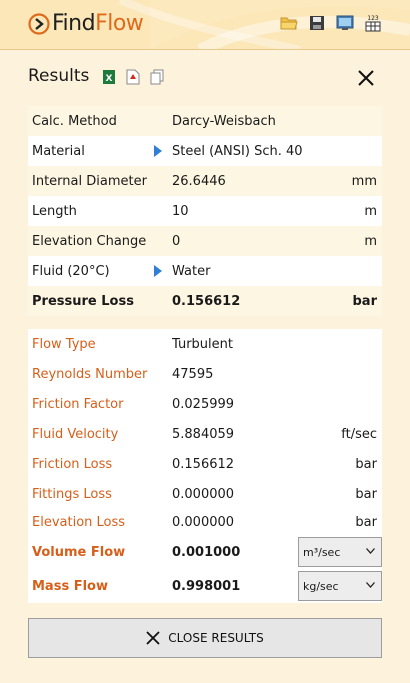 The width and height of the screenshot is (410, 683). I want to click on label-volume-flow: Volume Flow, so click(79, 552).